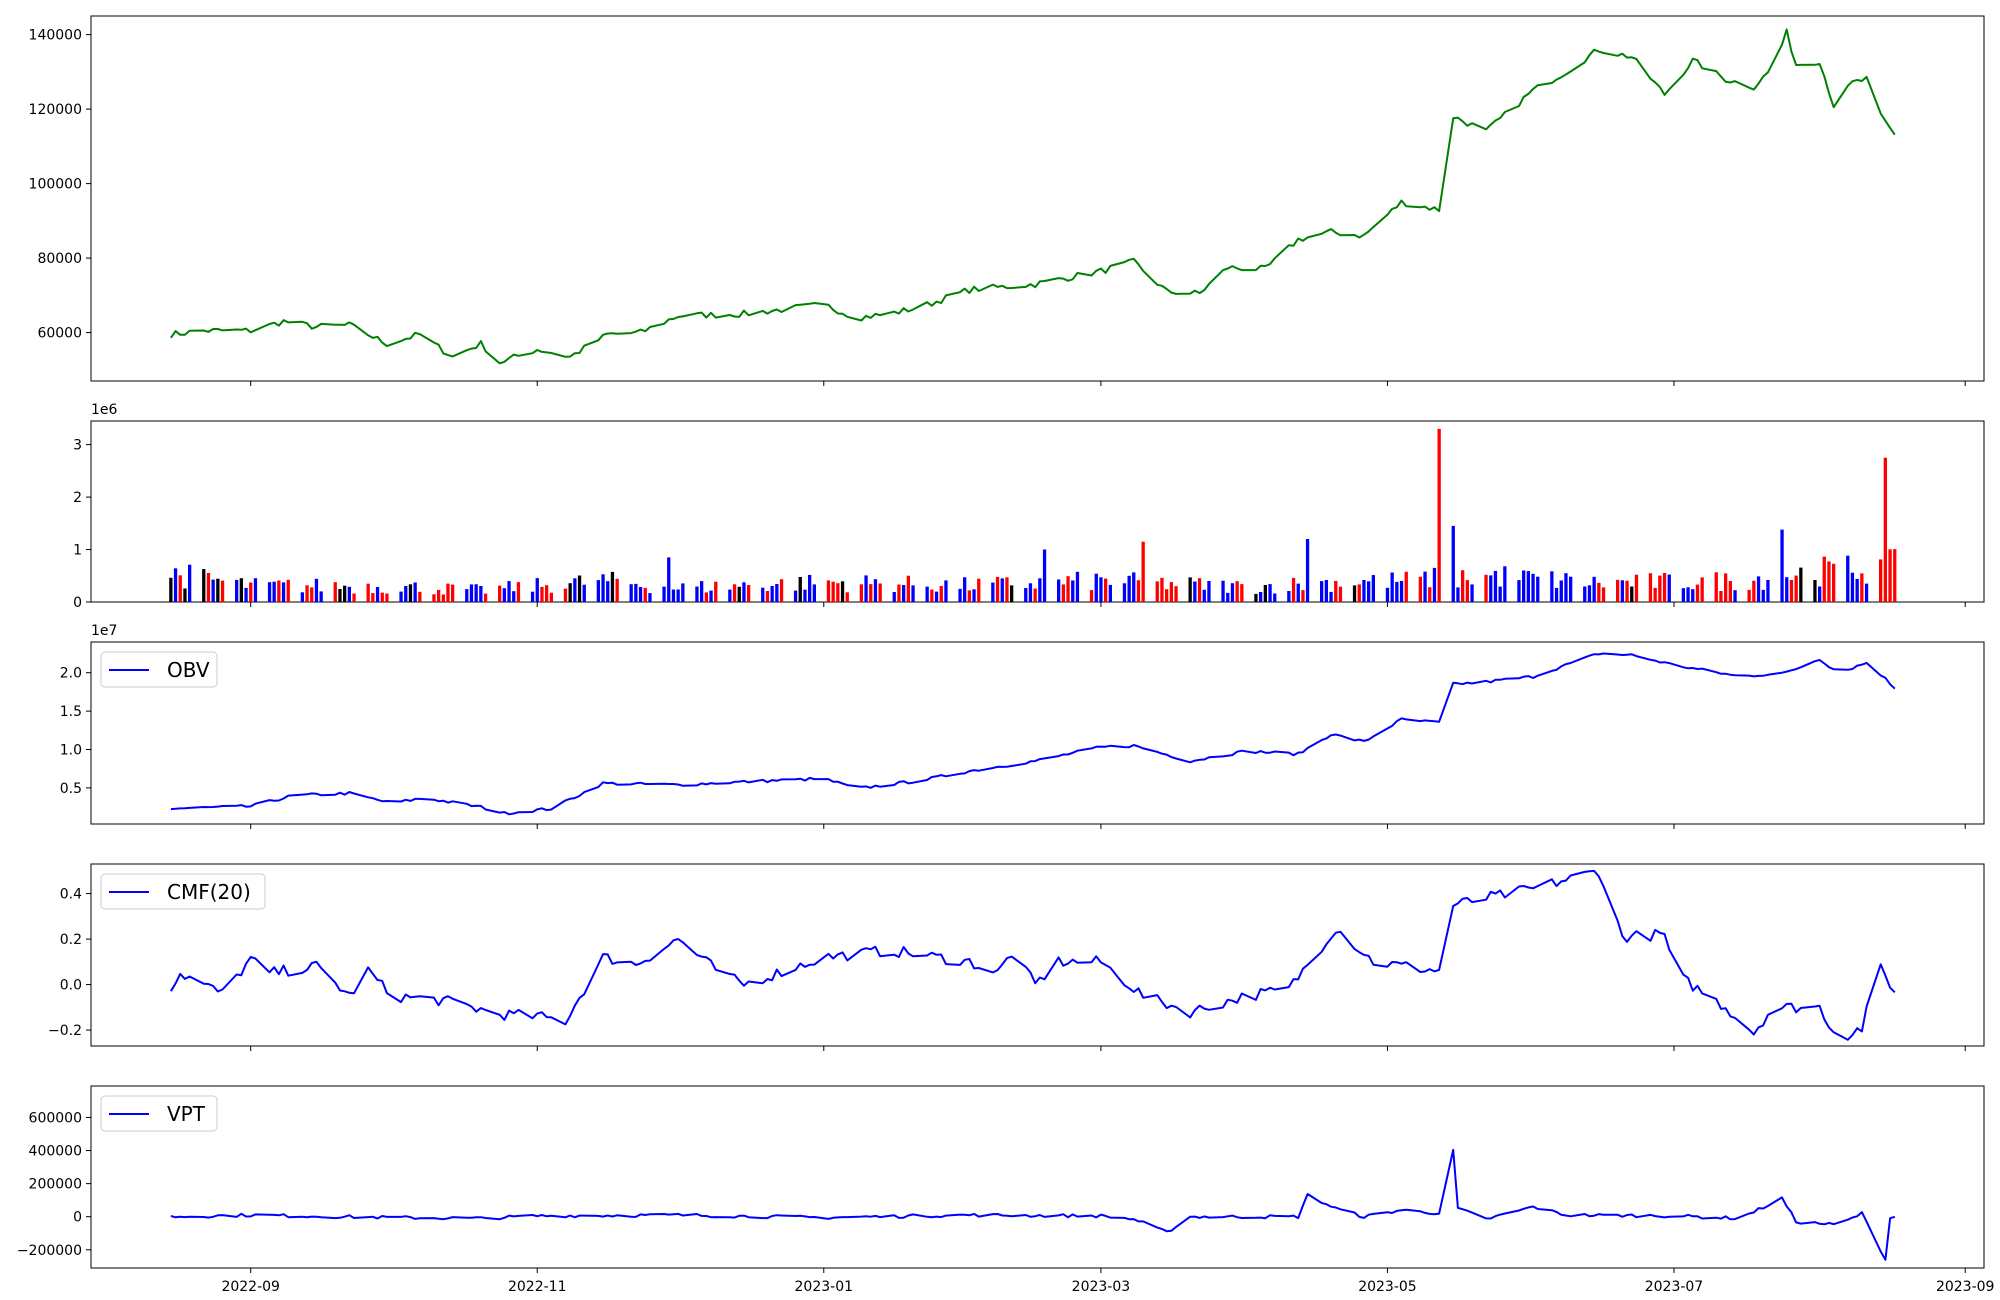  I want to click on y-tick-label: 0.5, so click(71, 789).